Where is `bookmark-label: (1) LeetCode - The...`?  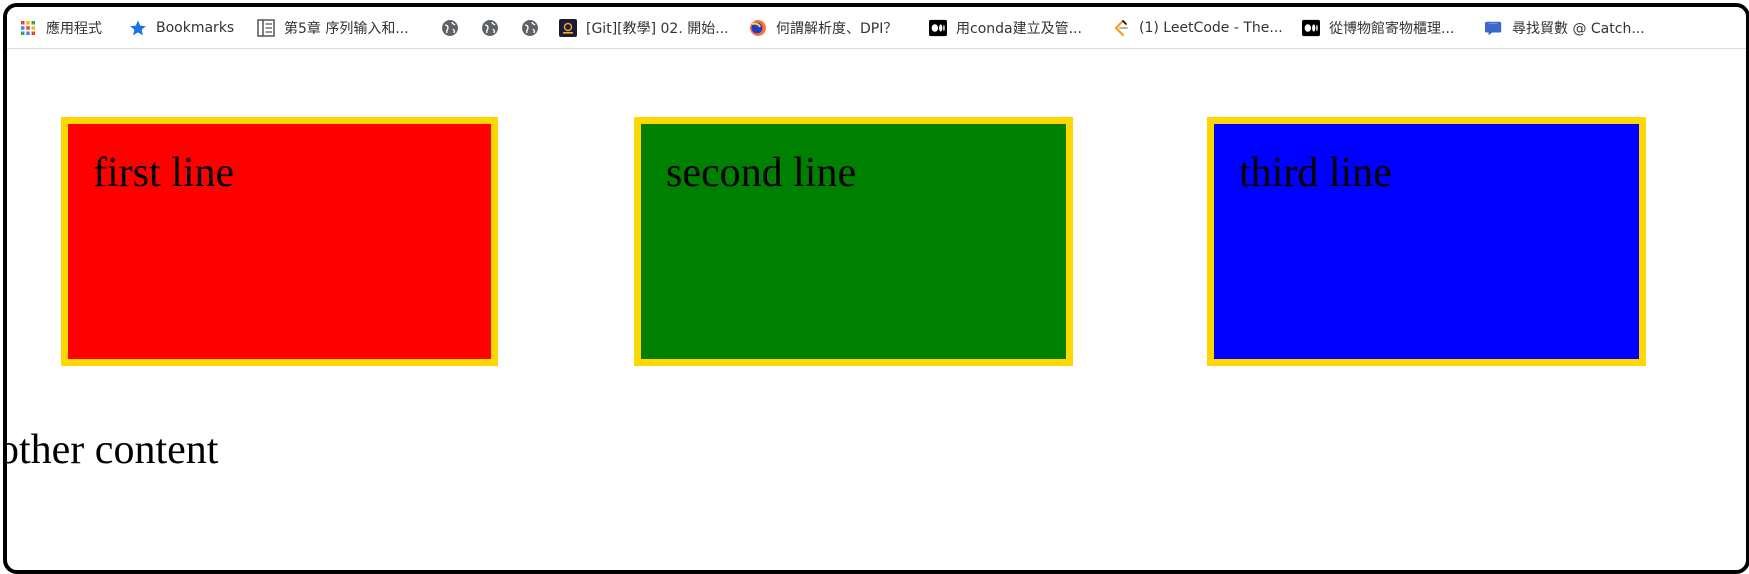 bookmark-label: (1) LeetCode - The... is located at coordinates (1211, 28).